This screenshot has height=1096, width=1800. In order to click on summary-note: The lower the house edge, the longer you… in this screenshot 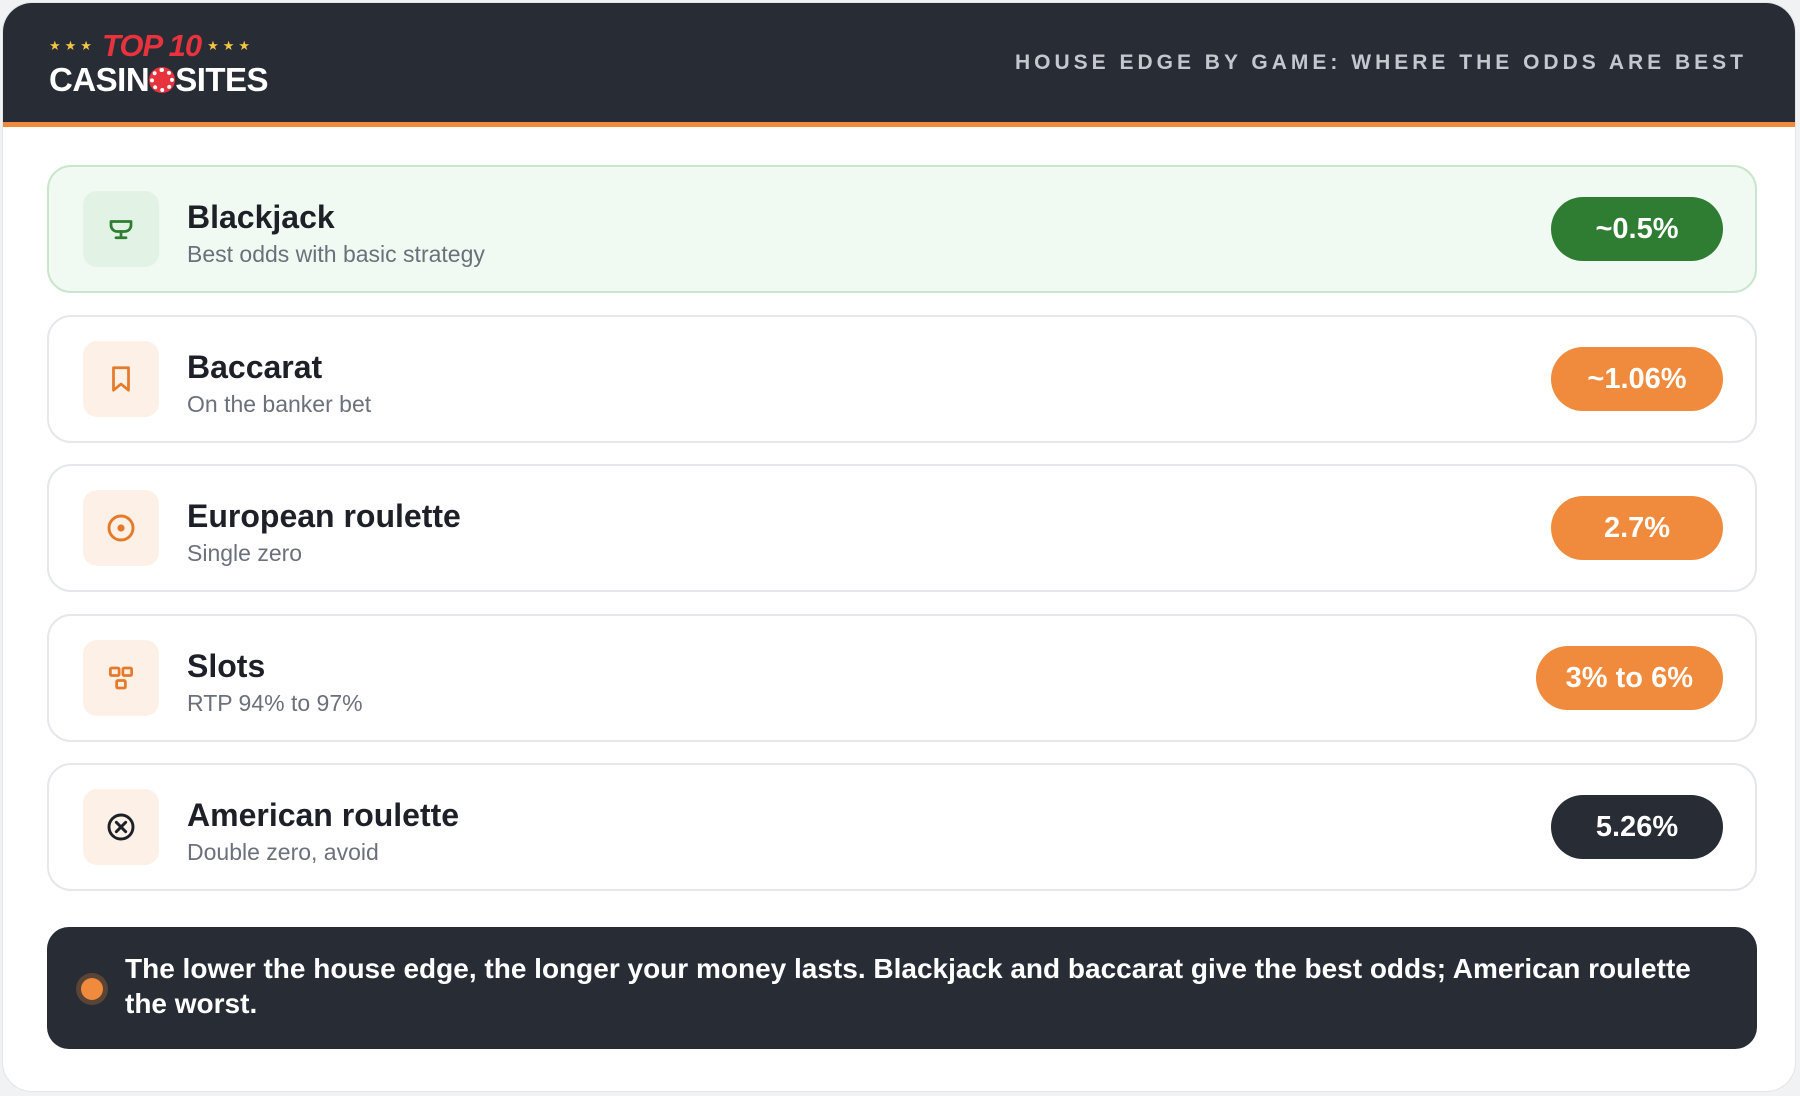, I will do `click(902, 988)`.